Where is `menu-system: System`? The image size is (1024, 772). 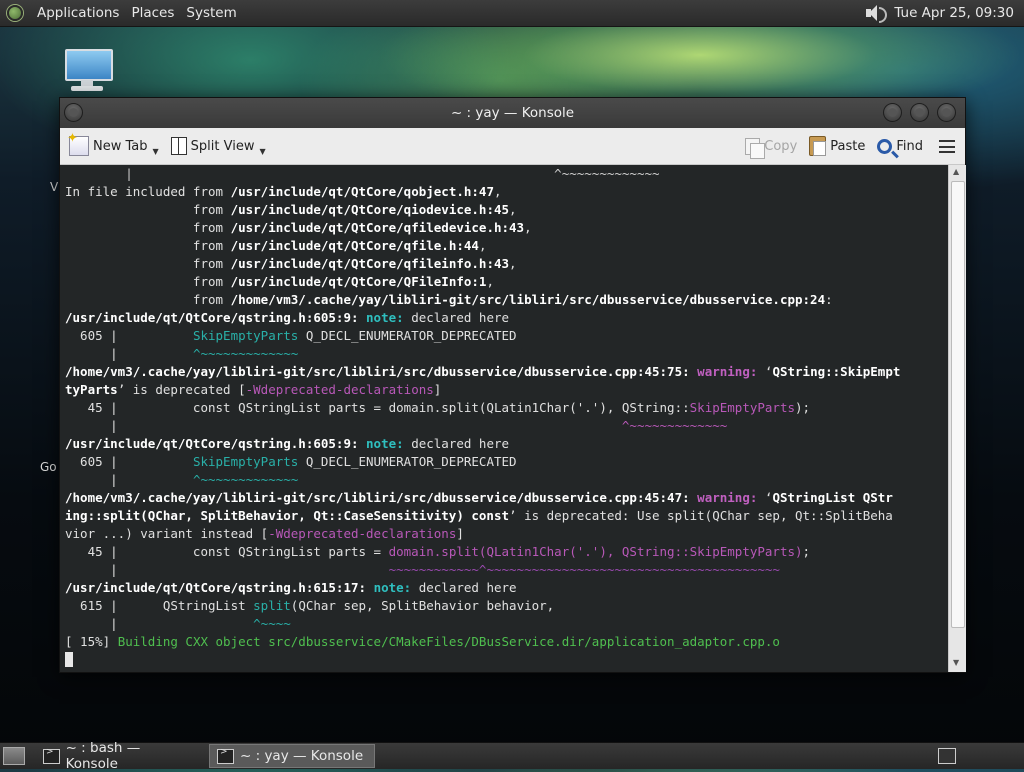 menu-system: System is located at coordinates (211, 13).